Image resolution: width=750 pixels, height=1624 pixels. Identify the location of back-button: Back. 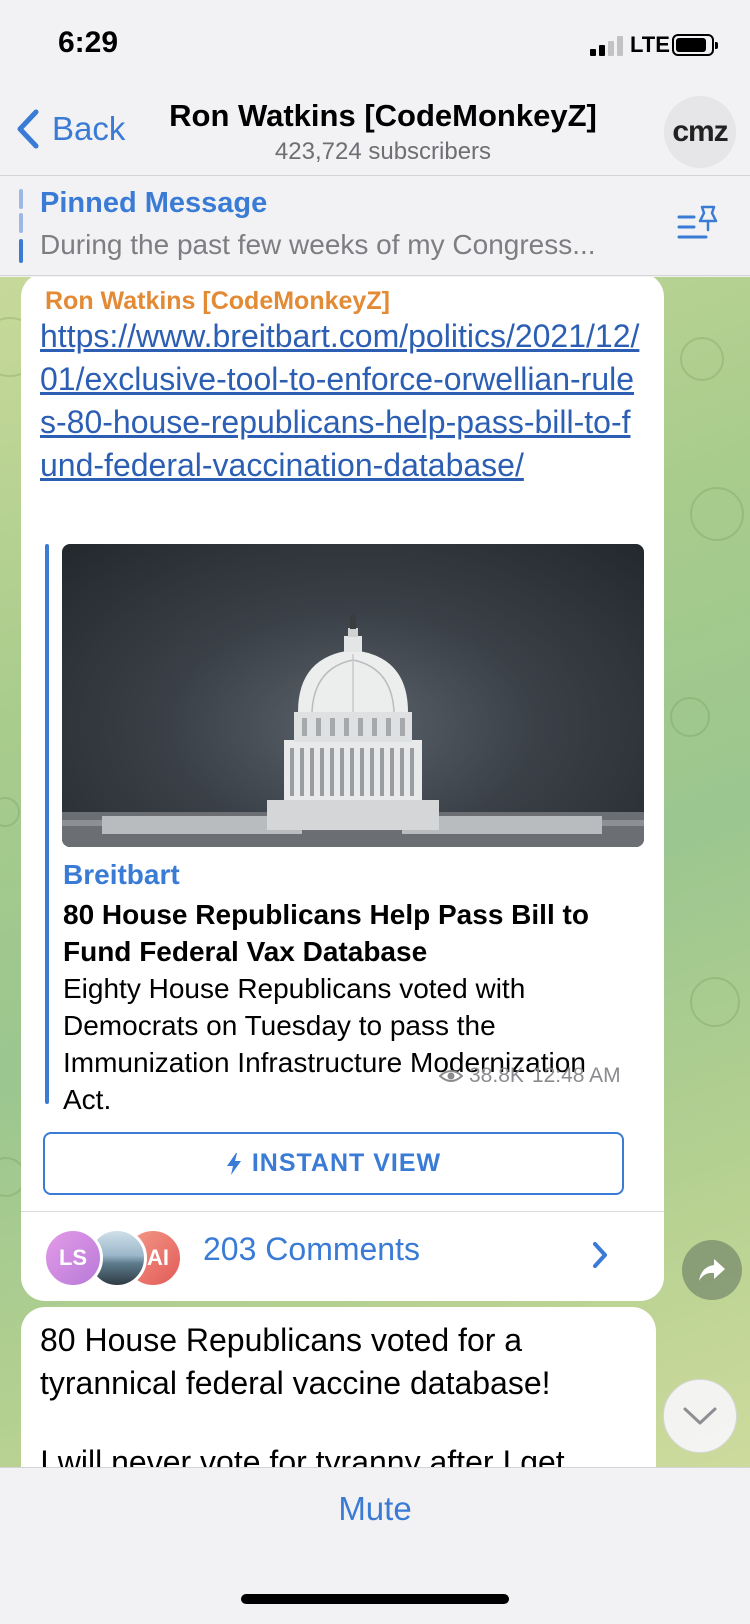
(69, 129).